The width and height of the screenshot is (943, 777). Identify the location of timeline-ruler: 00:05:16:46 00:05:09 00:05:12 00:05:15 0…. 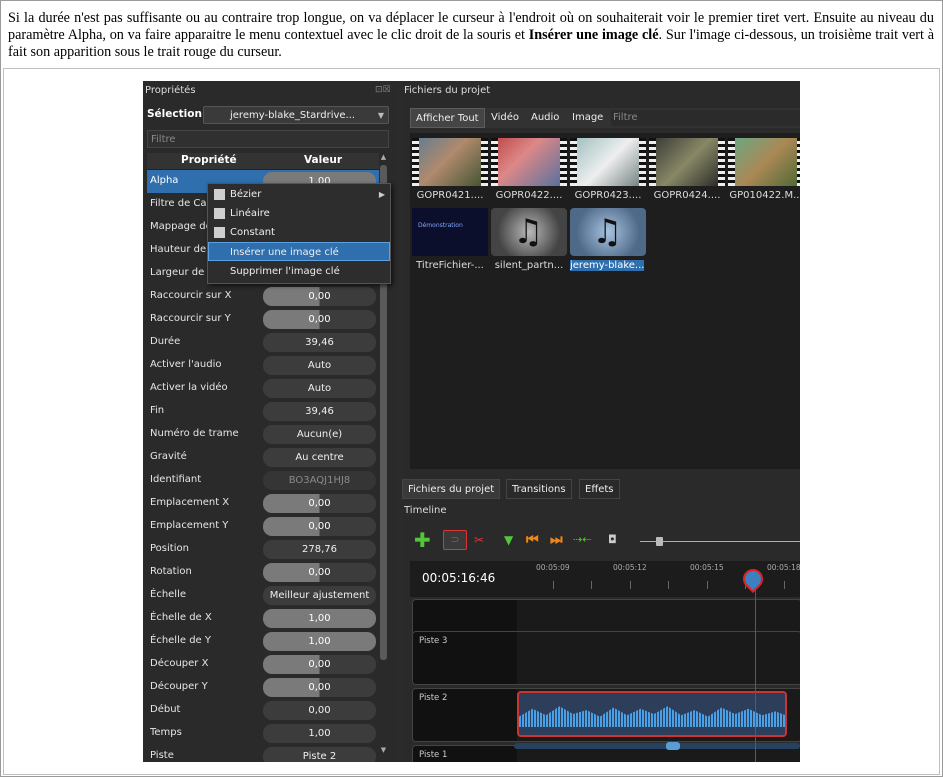
(605, 579).